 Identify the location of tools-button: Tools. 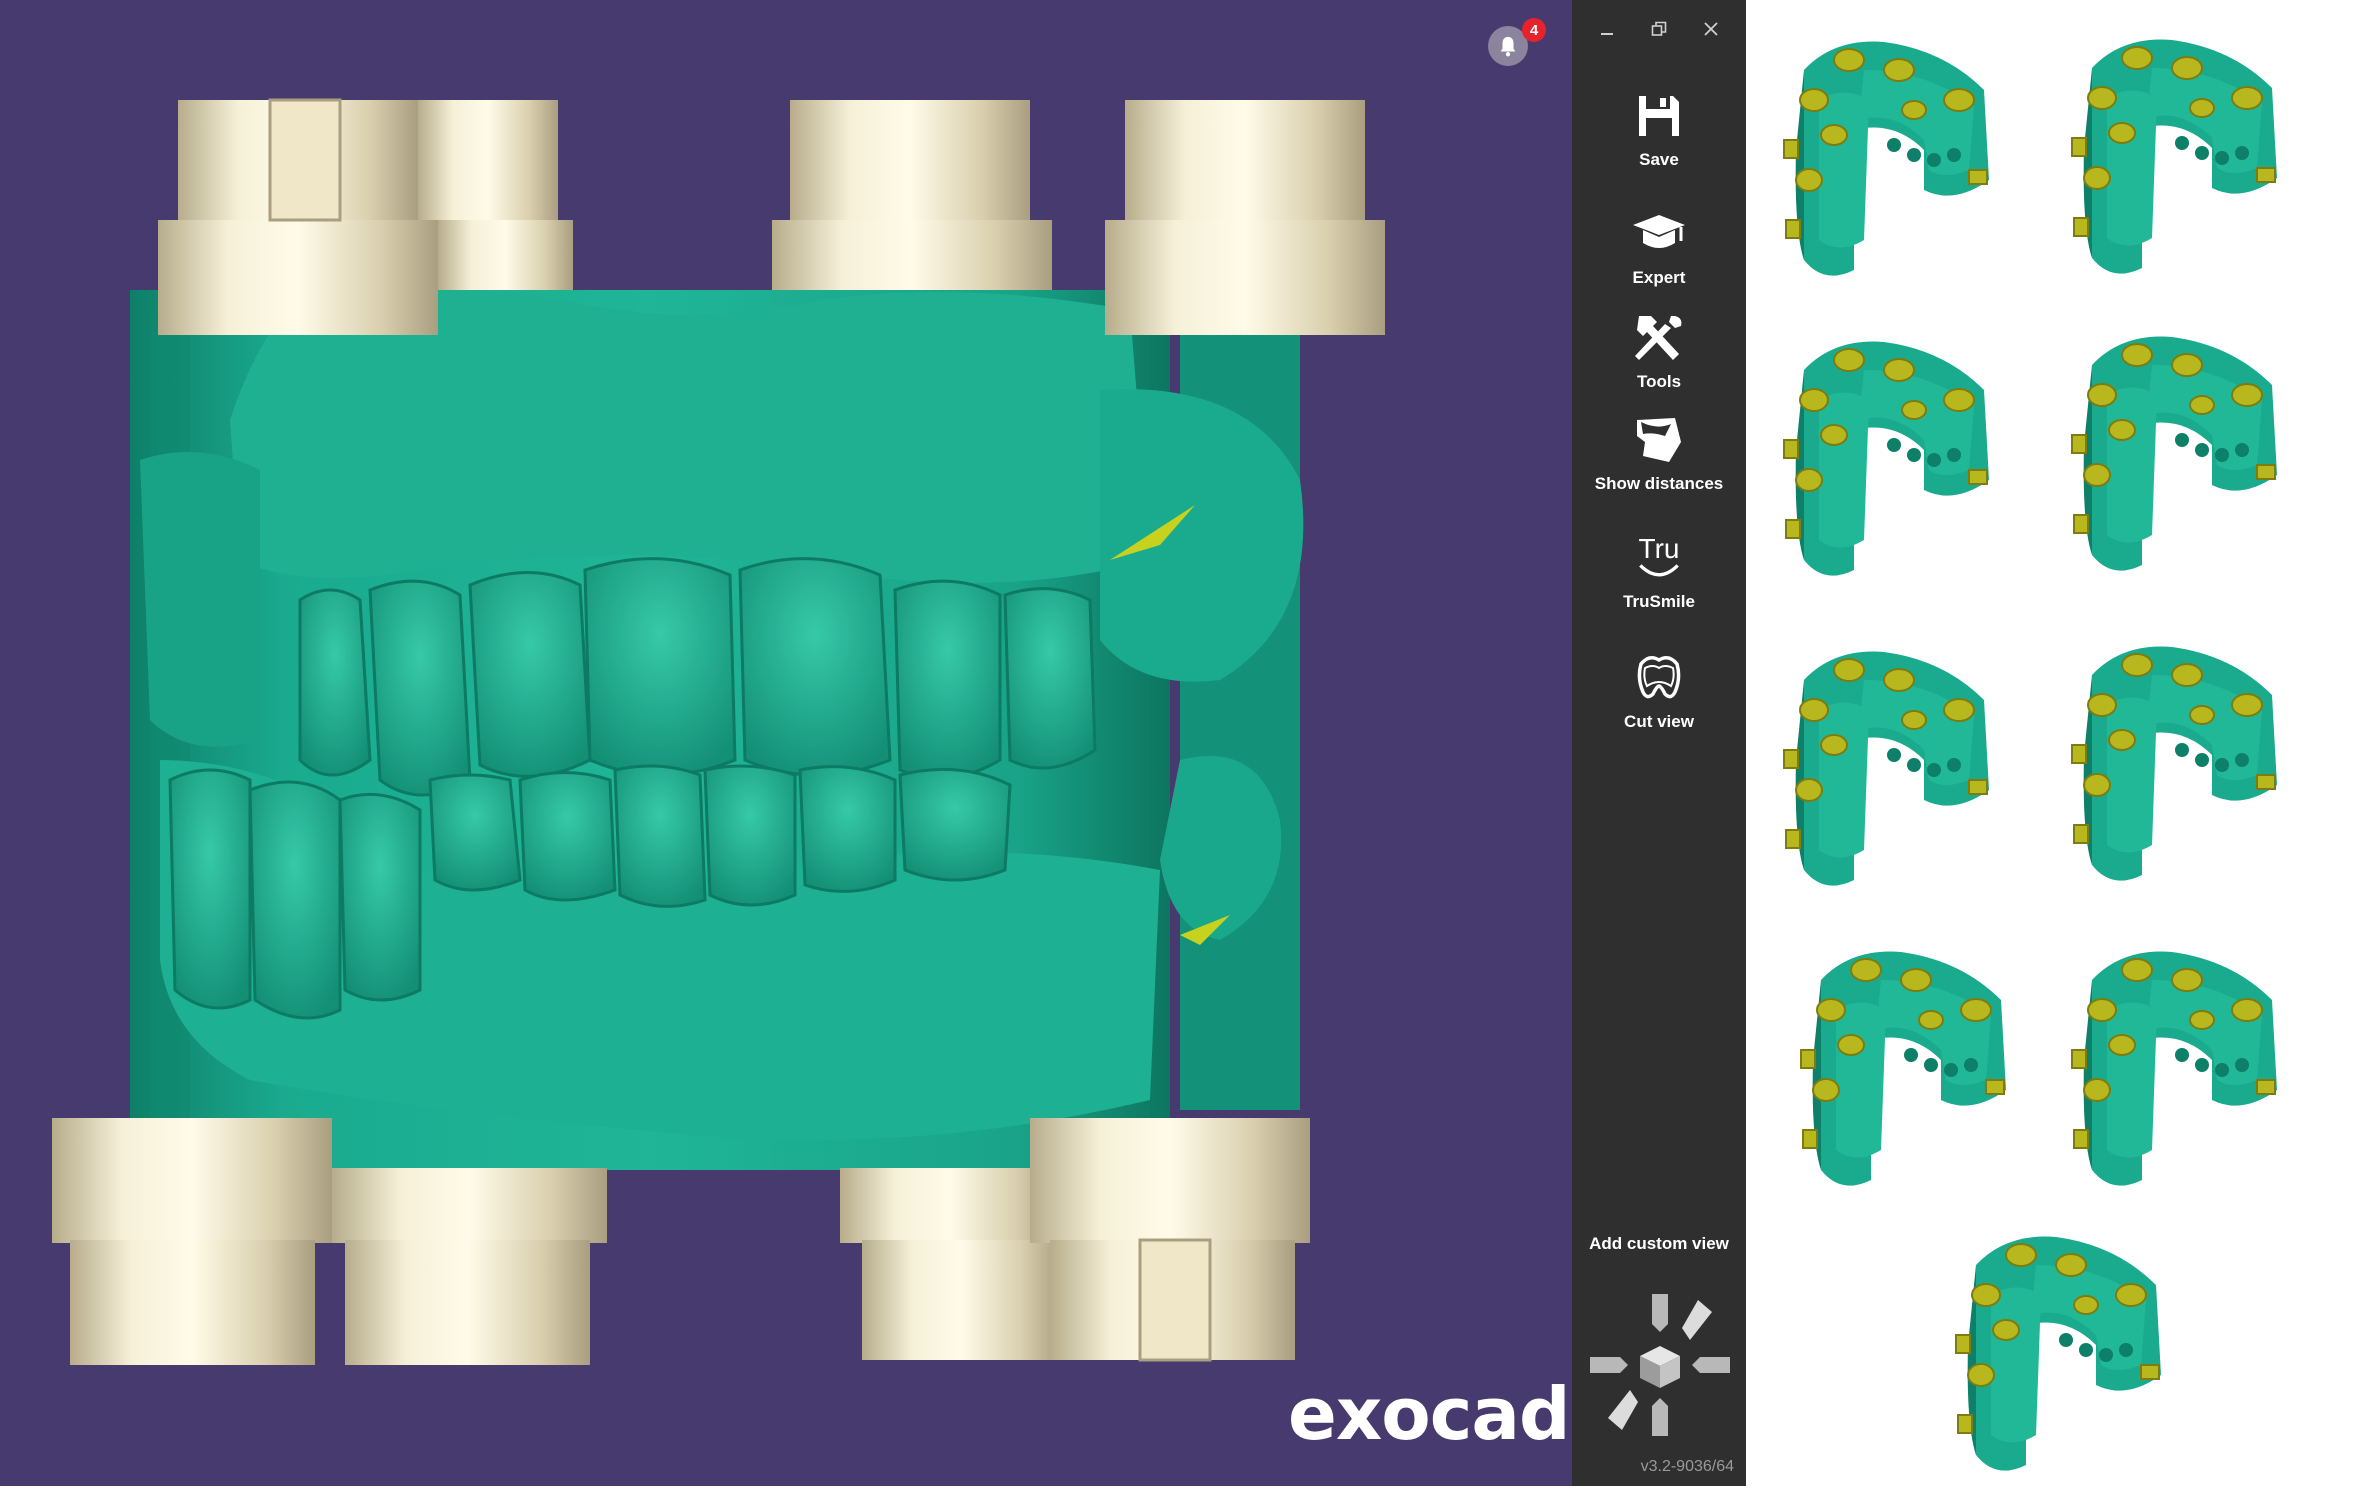
(1659, 351).